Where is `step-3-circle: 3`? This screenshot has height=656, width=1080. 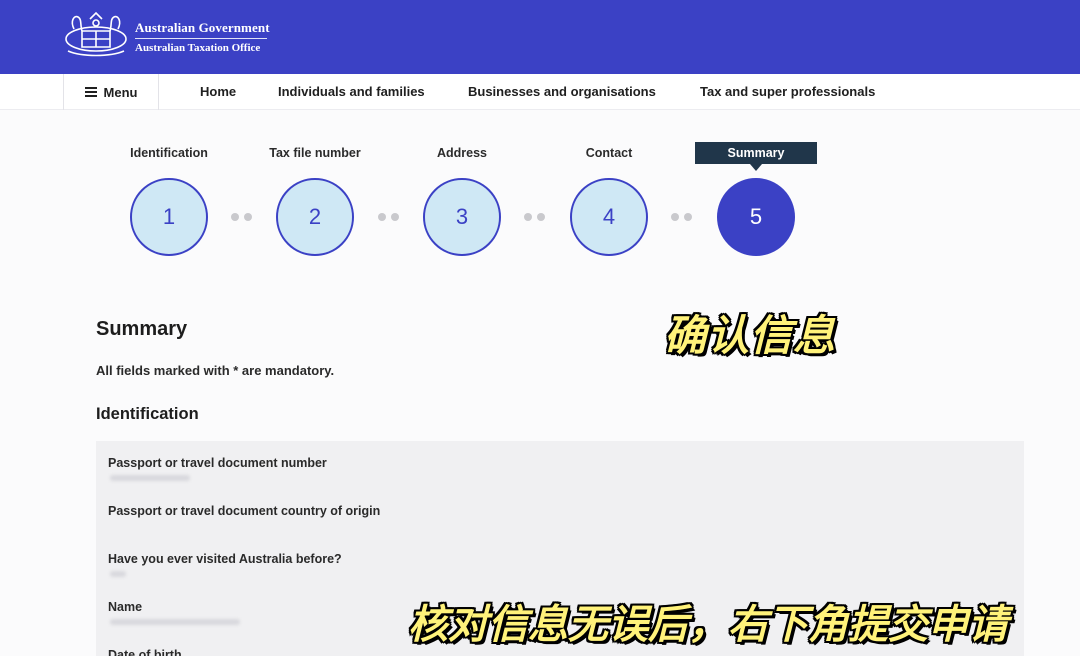
step-3-circle: 3 is located at coordinates (462, 217).